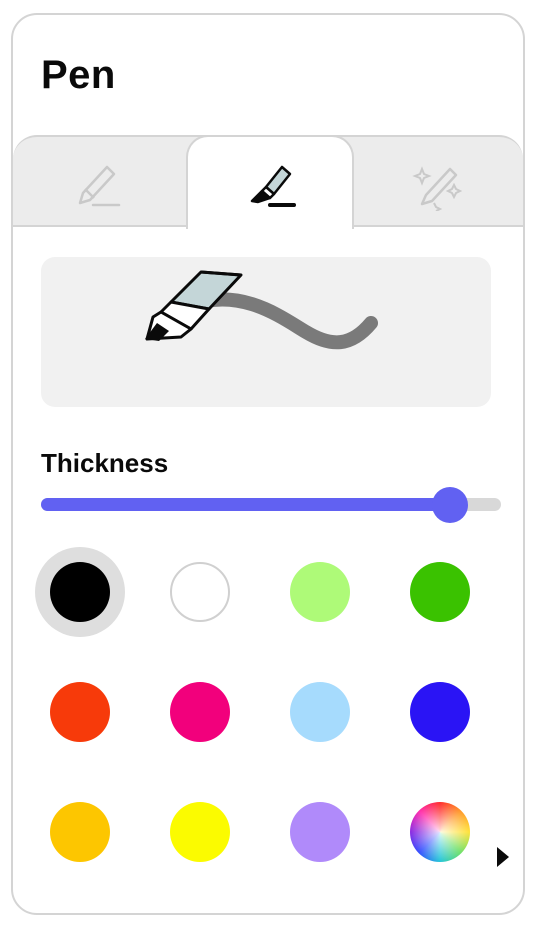  I want to click on preview-illustration, so click(261, 310).